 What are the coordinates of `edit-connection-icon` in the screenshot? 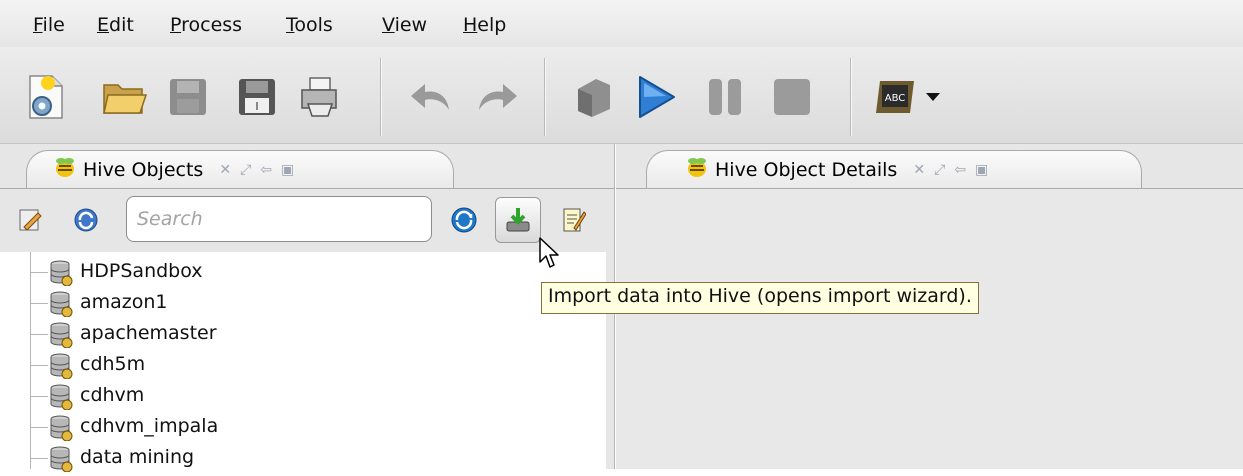 It's located at (30, 220).